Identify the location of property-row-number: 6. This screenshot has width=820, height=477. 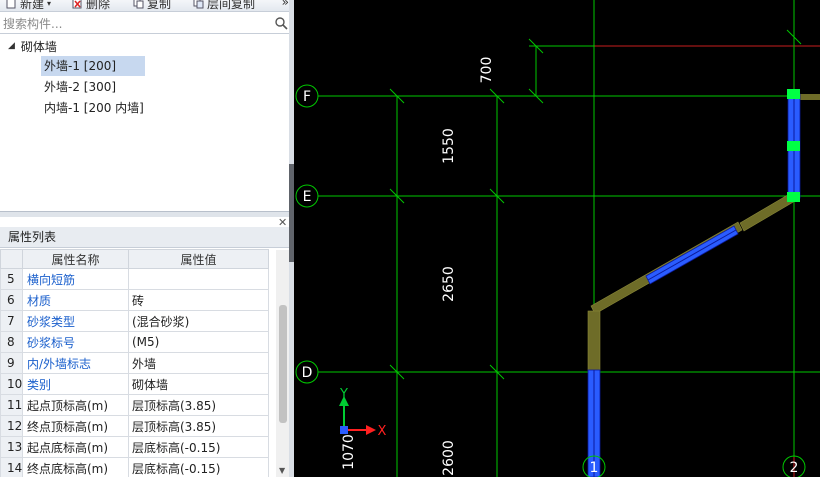
(11, 300).